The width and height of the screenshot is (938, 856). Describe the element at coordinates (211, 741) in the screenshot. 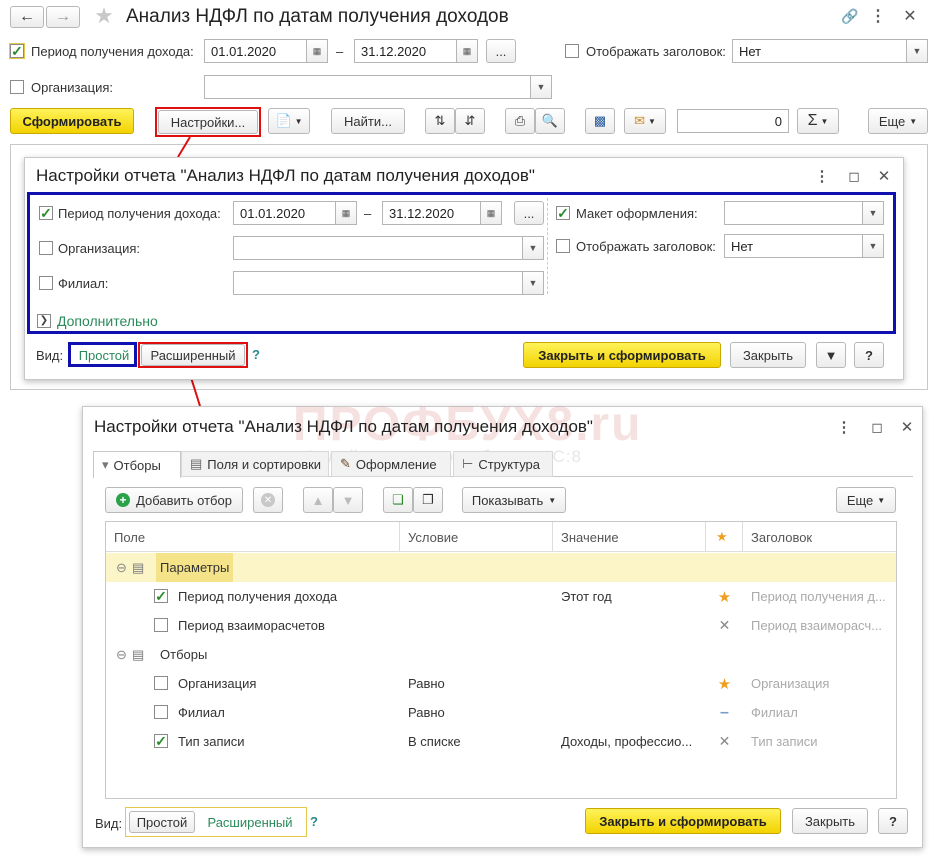

I see `row-field: Тип записи` at that location.